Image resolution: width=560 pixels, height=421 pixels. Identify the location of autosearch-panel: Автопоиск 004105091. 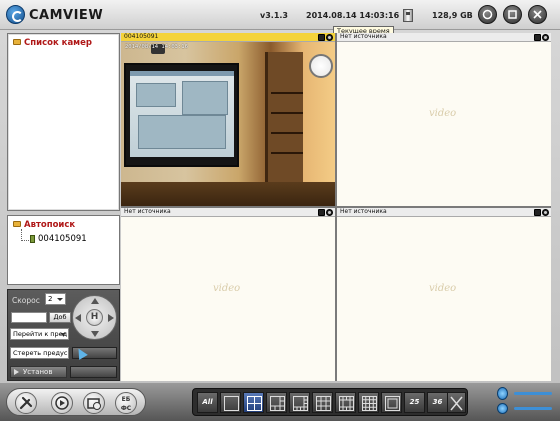
(63, 250).